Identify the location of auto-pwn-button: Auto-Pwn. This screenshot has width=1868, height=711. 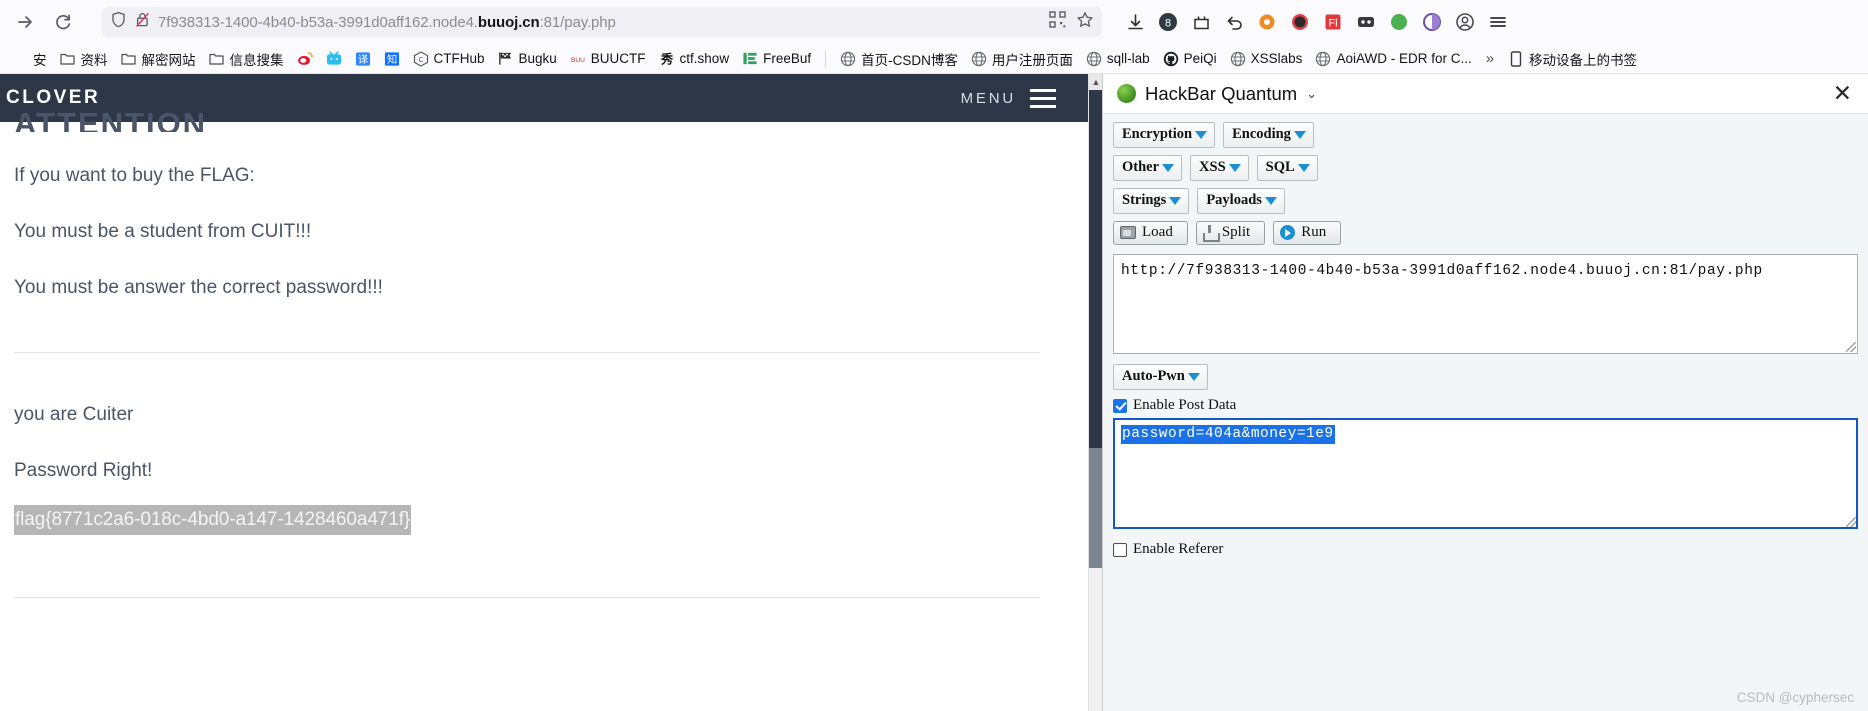
(1160, 377).